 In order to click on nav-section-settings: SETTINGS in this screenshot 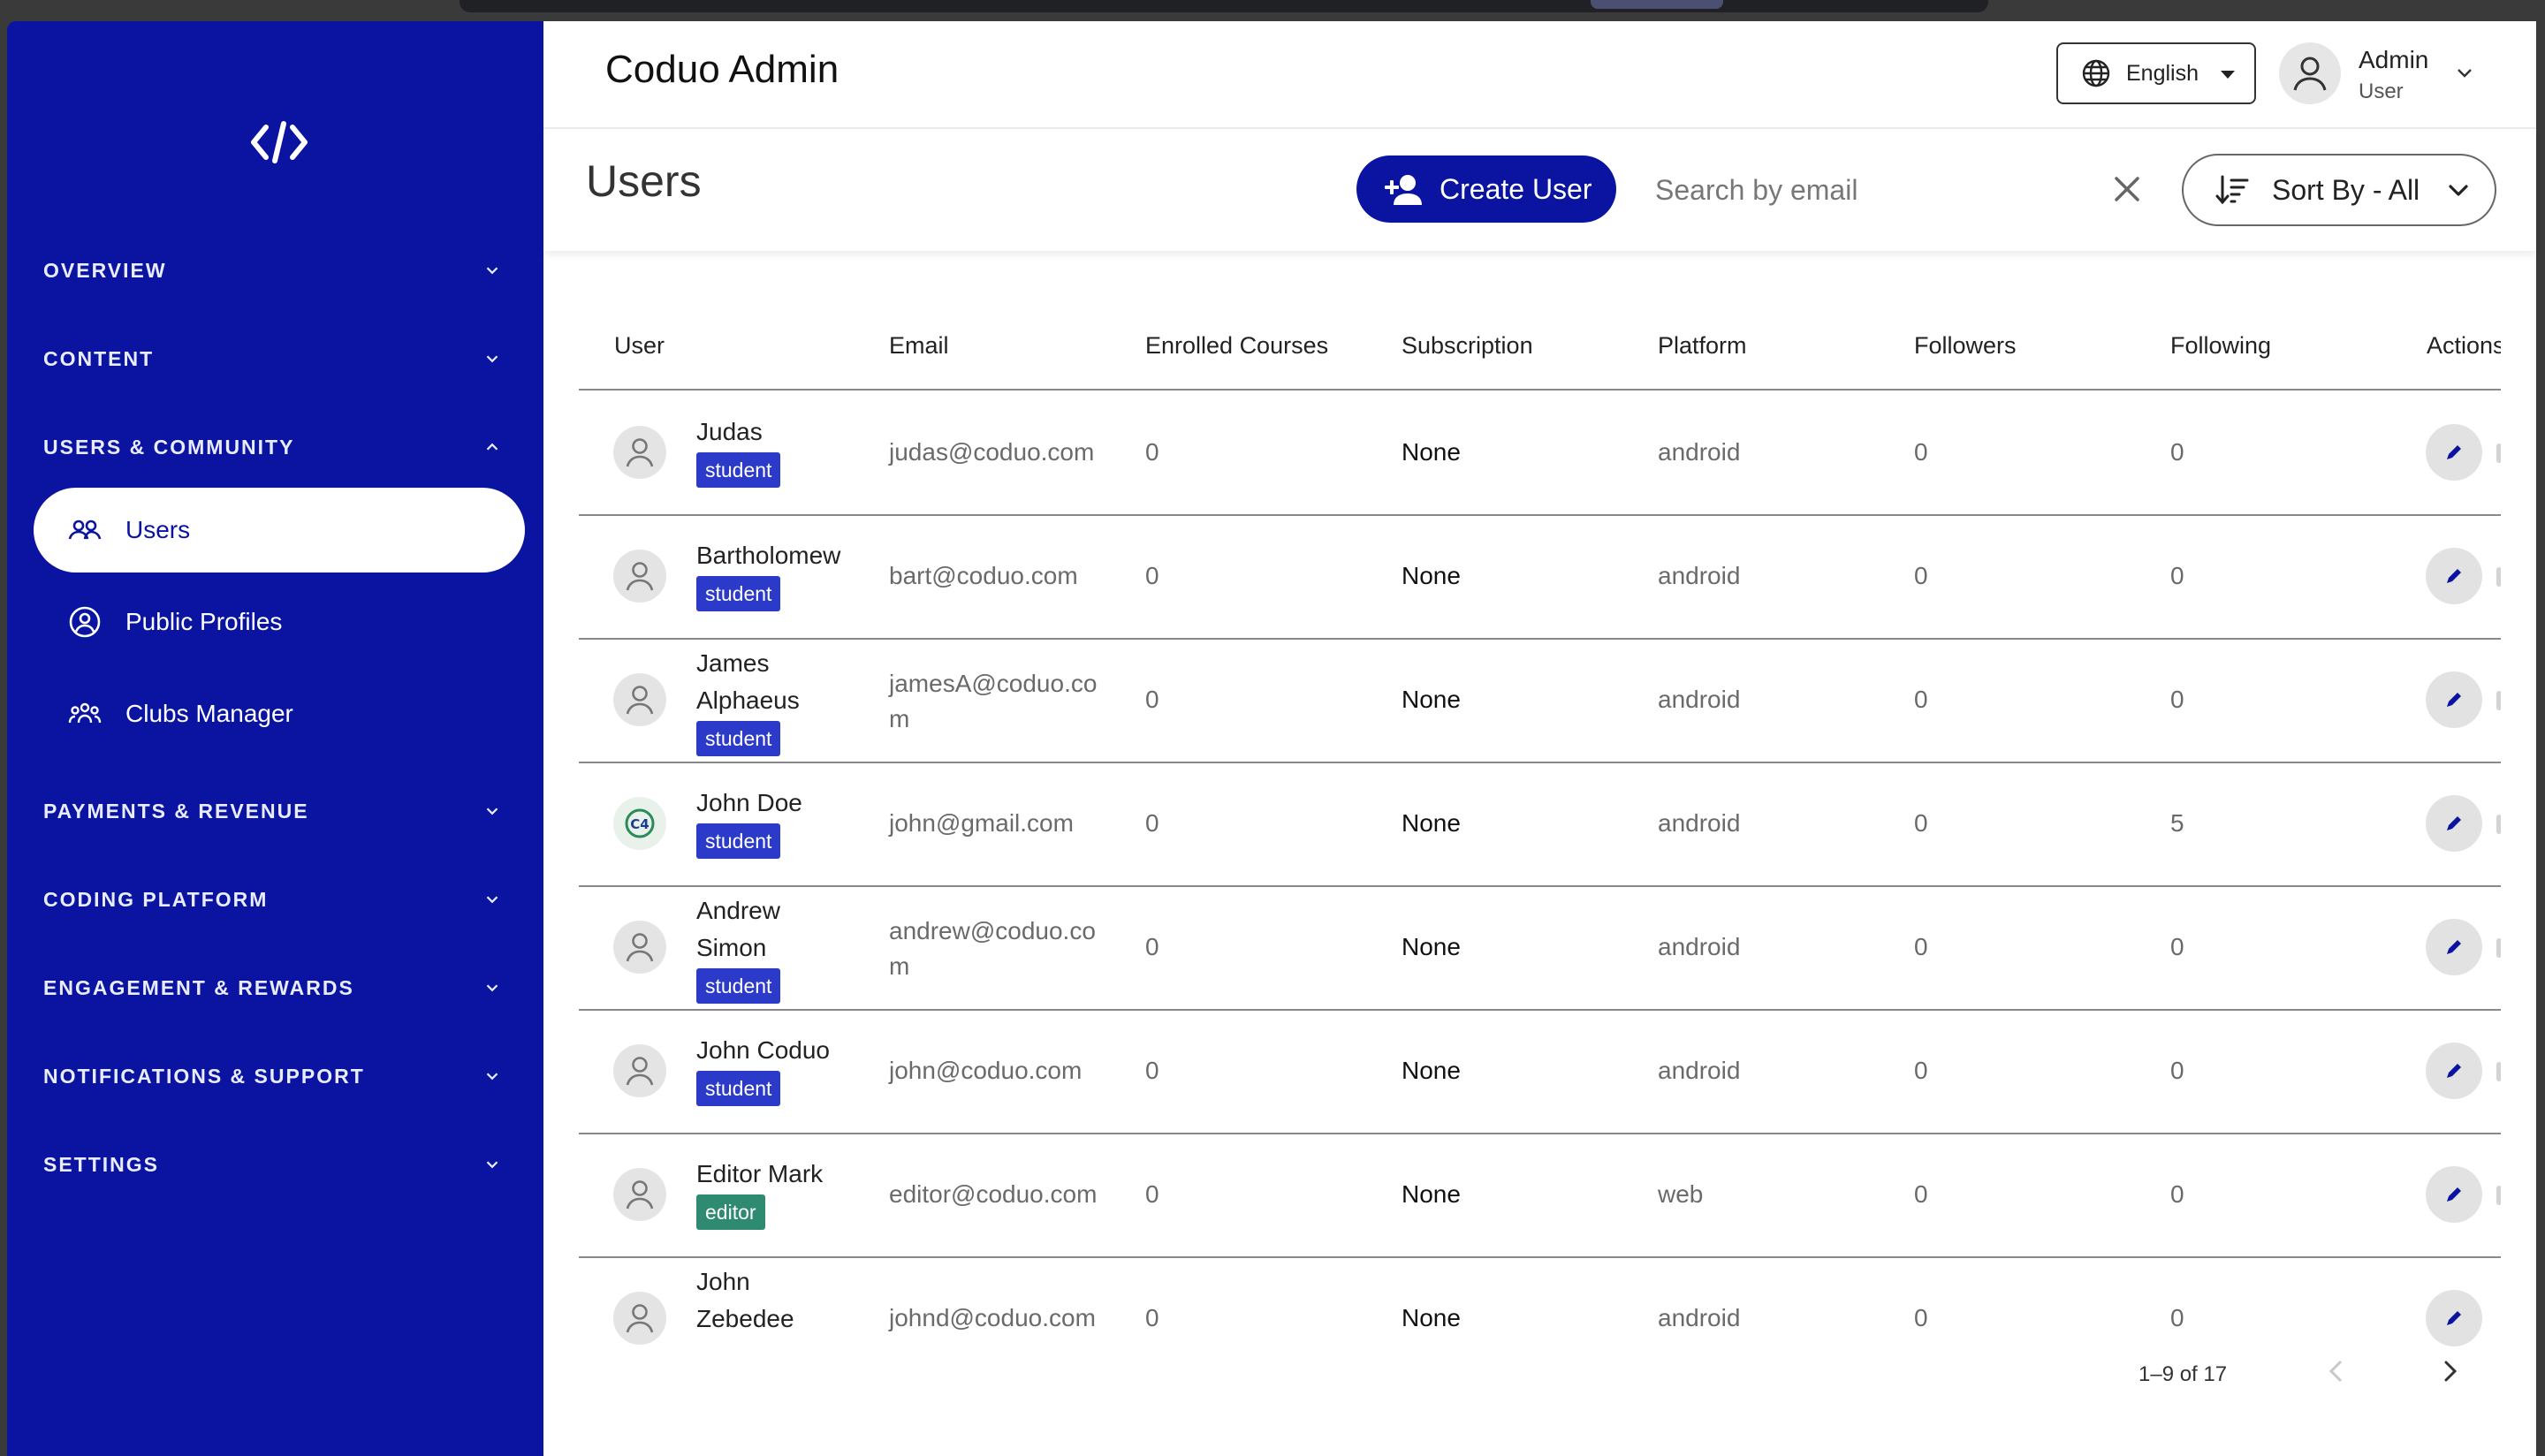, I will do `click(275, 1164)`.